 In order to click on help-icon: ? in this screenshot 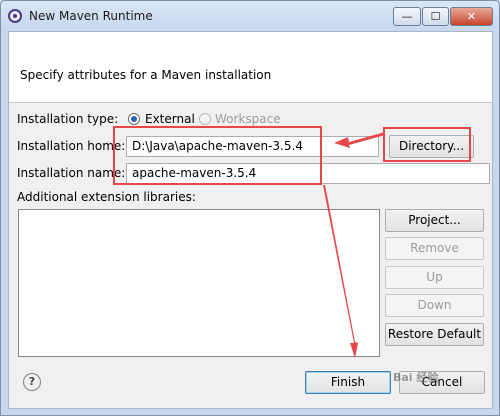, I will do `click(32, 382)`.